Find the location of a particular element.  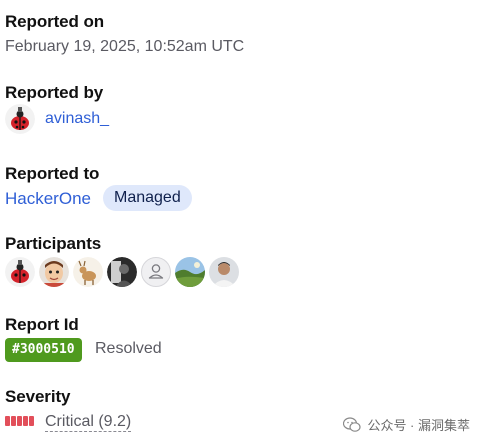

dark-portrait-icon is located at coordinates (122, 272).